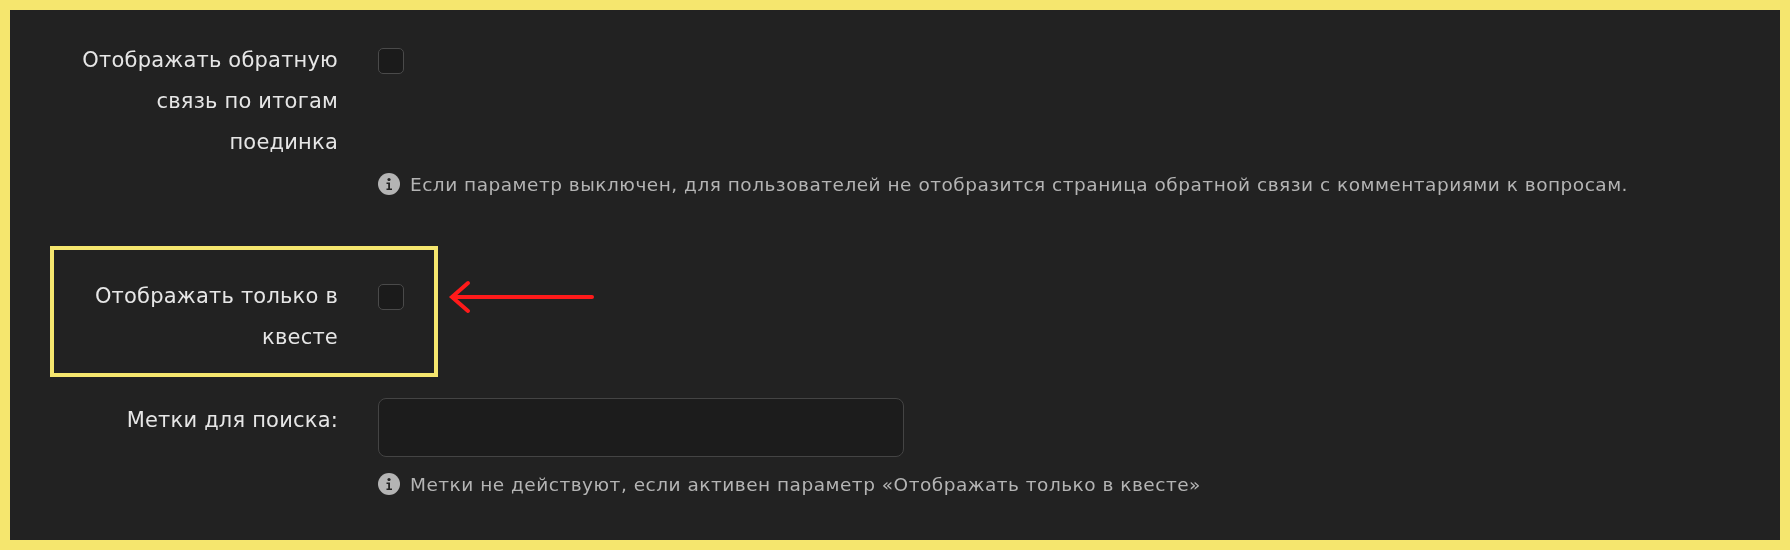  I want to click on setting-label: Отображать только в квесте, so click(215, 317).